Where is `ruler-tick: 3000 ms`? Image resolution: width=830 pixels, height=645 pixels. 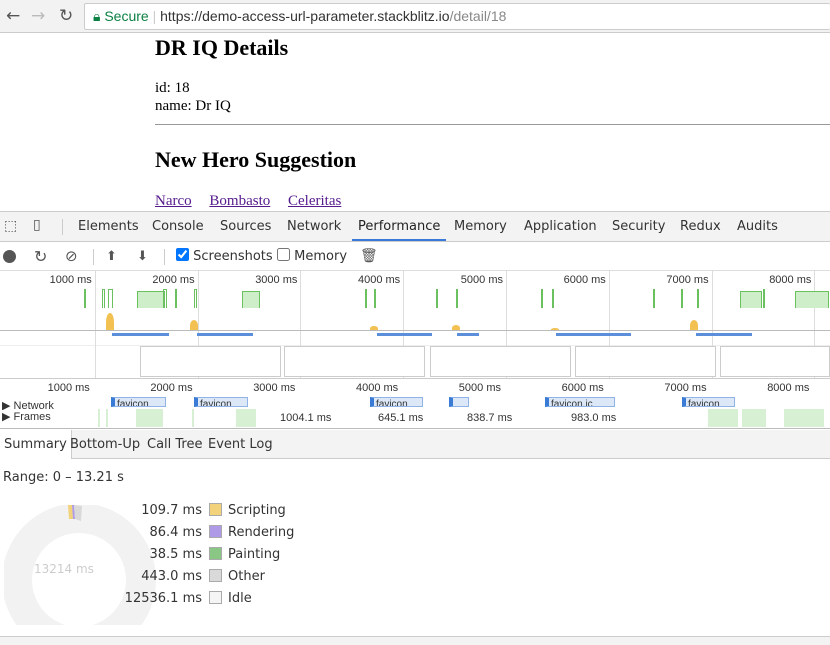 ruler-tick: 3000 ms is located at coordinates (274, 388).